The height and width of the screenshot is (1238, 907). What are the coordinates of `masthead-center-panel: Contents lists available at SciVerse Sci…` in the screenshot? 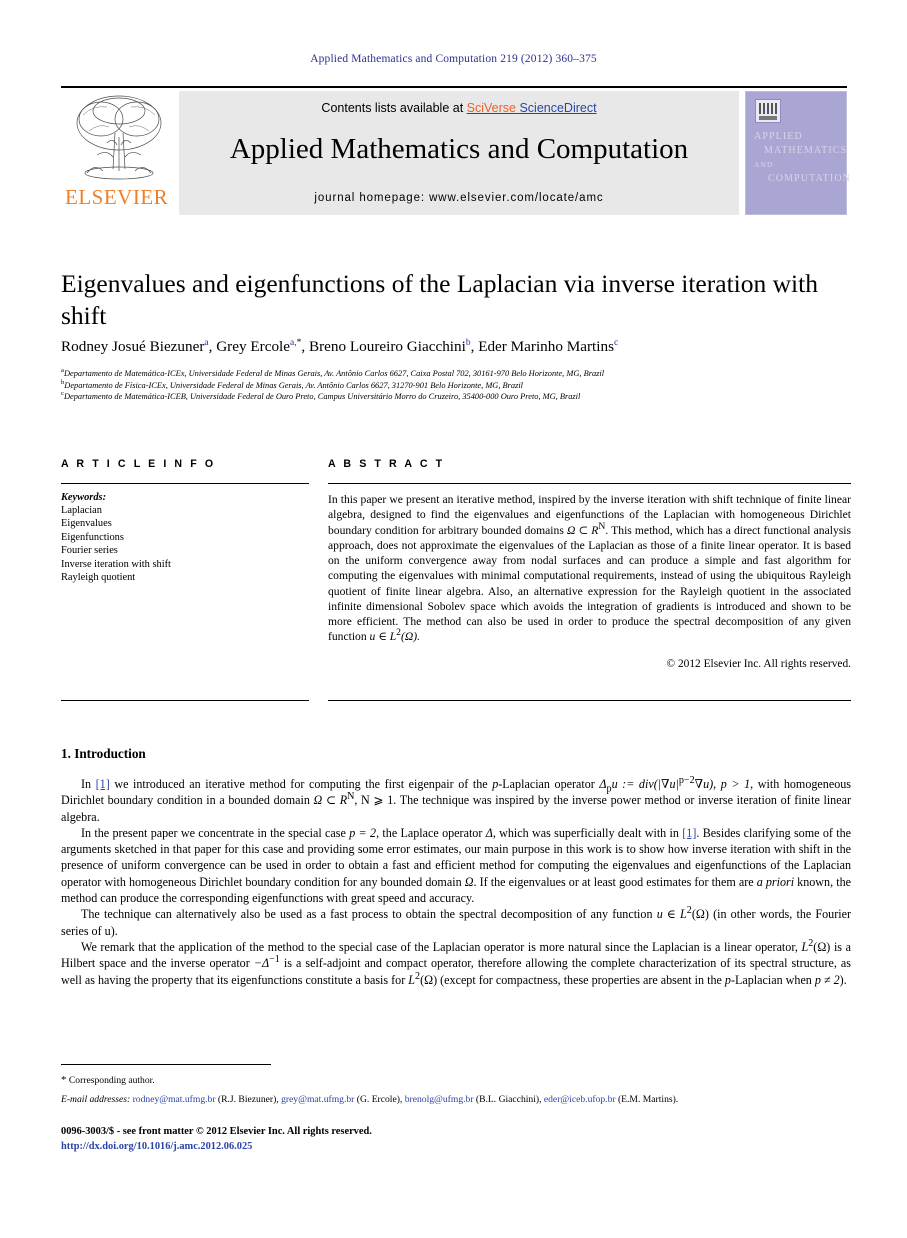 It's located at (459, 153).